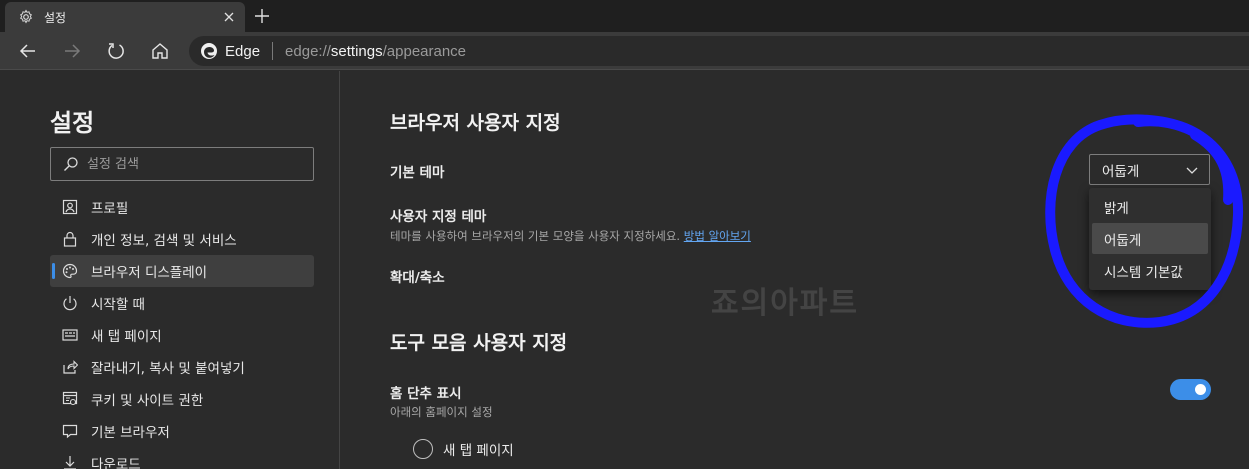 Image resolution: width=1249 pixels, height=469 pixels. I want to click on zoom-label: 확대/축소, so click(417, 278).